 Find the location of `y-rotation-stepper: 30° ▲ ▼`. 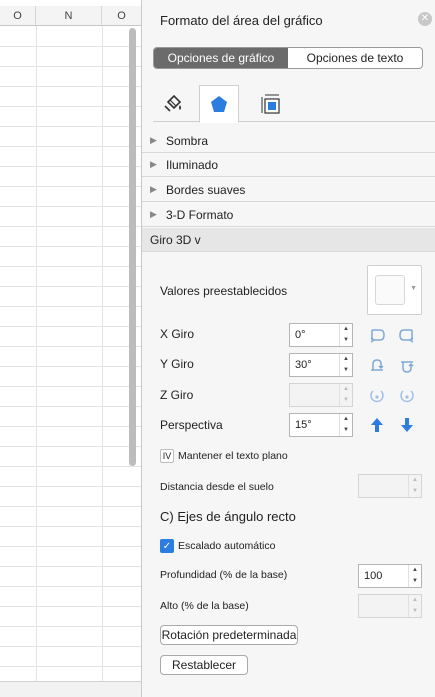

y-rotation-stepper: 30° ▲ ▼ is located at coordinates (321, 365).